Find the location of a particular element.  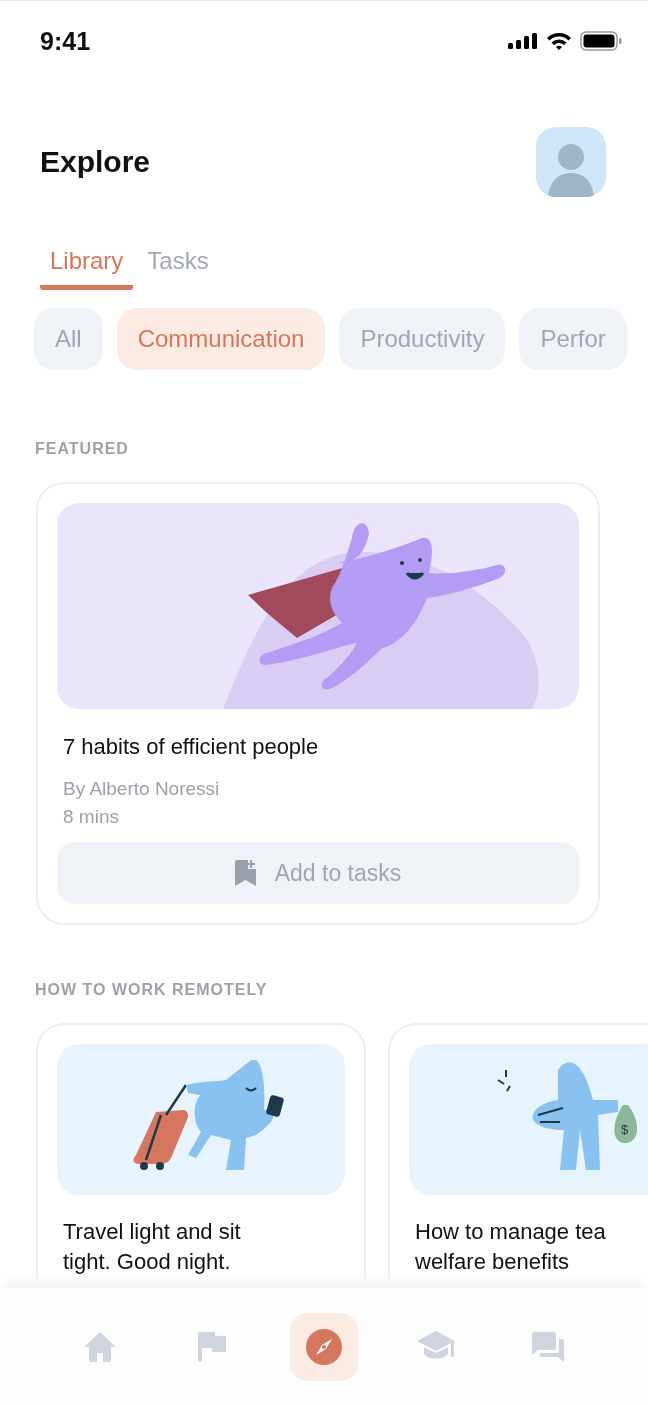

compass-icon is located at coordinates (324, 1347).